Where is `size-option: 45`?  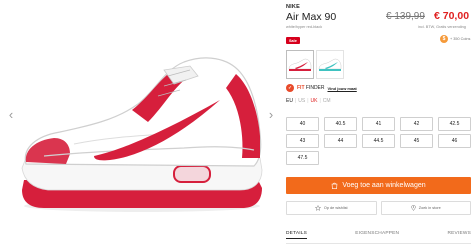 size-option: 45 is located at coordinates (416, 141).